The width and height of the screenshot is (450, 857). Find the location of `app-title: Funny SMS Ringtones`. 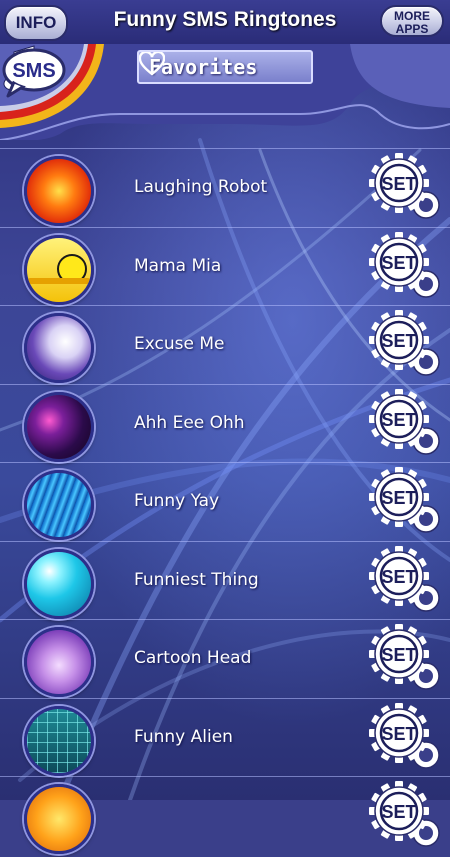

app-title: Funny SMS Ringtones is located at coordinates (225, 19).